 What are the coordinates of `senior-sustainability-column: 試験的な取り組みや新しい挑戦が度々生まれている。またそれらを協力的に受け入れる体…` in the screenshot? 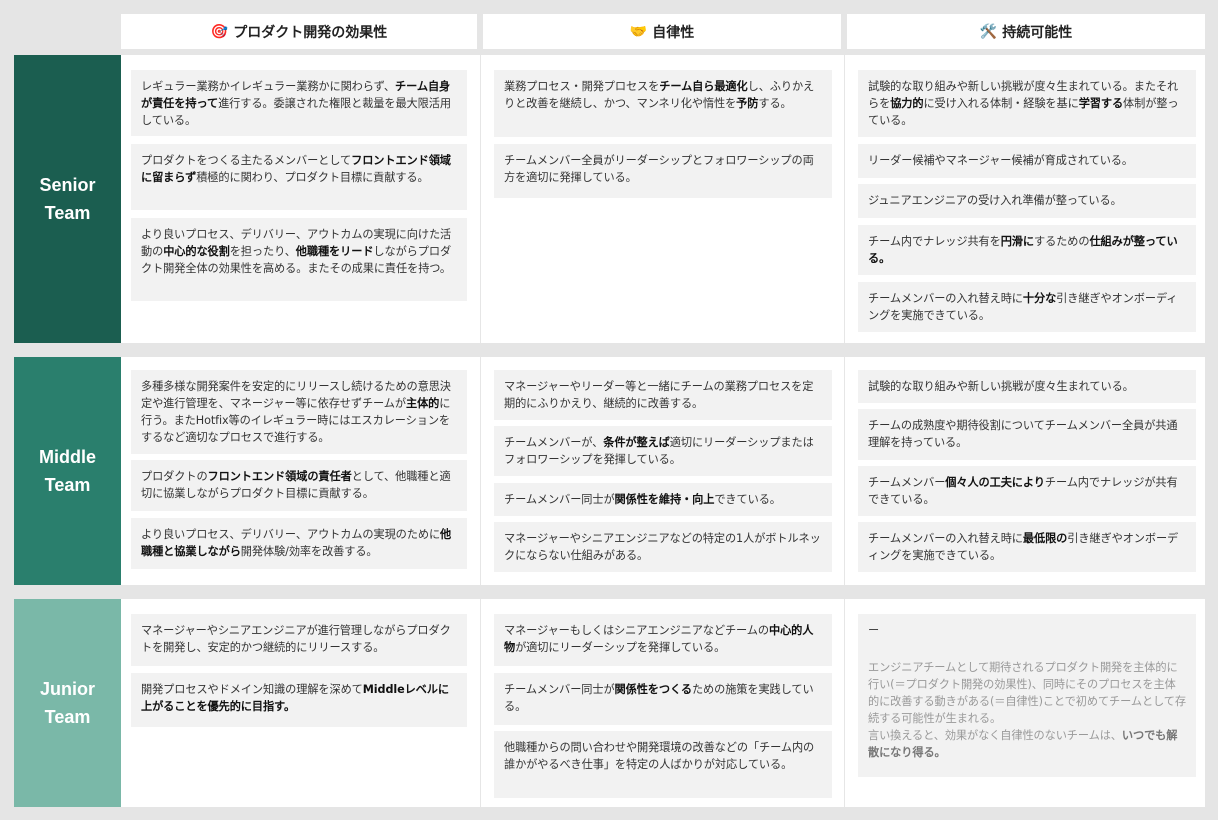 It's located at (1024, 199).